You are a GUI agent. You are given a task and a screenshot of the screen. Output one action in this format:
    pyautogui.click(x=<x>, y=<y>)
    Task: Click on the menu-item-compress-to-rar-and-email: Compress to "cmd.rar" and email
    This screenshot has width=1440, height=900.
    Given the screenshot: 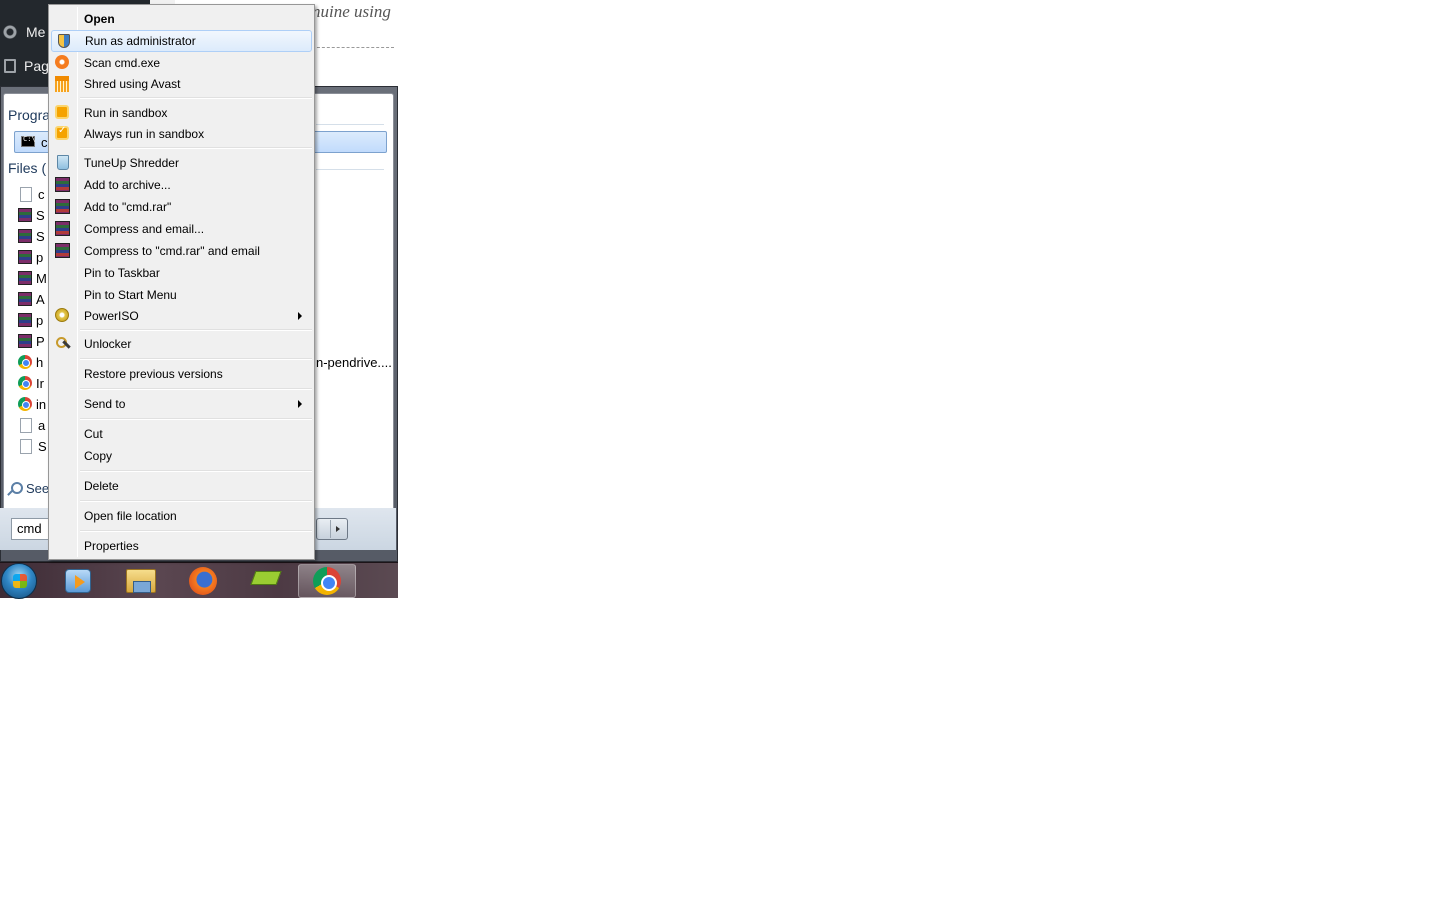 What is the action you would take?
    pyautogui.click(x=181, y=251)
    